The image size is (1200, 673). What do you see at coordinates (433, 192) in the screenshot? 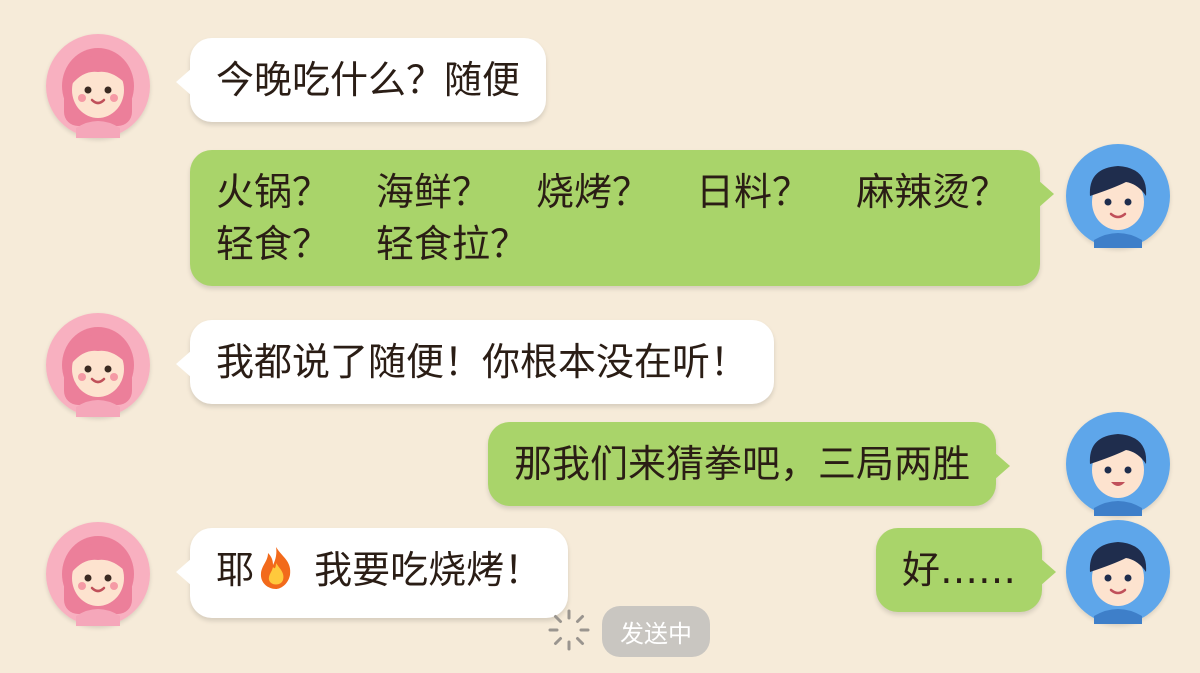
I see `food-option: 海鲜？` at bounding box center [433, 192].